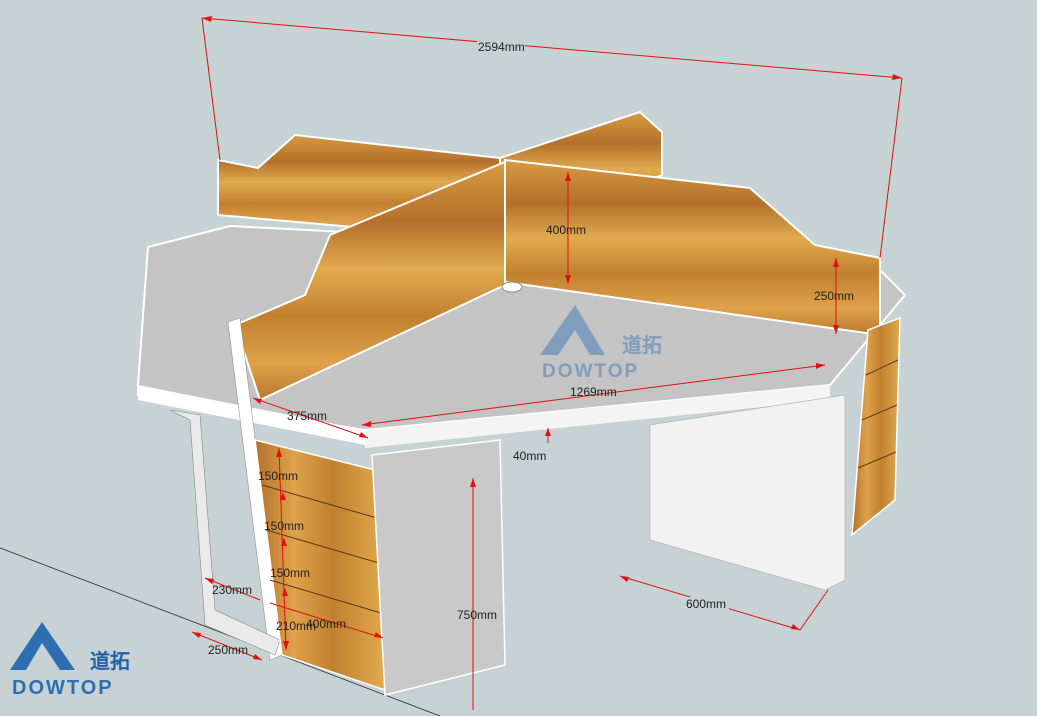 The height and width of the screenshot is (716, 1037). Describe the element at coordinates (593, 392) in the screenshot. I see `dim-label-desk-depth: 1269mm` at that location.